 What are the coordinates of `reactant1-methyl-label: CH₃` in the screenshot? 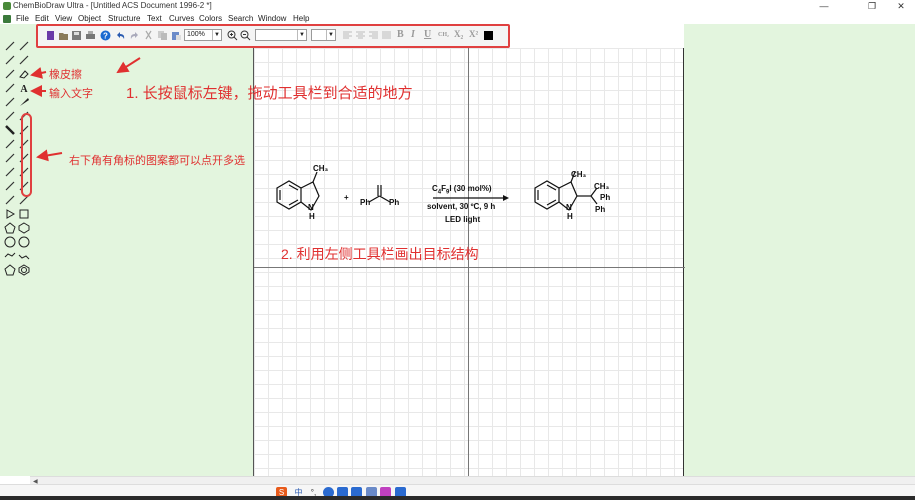 It's located at (320, 168).